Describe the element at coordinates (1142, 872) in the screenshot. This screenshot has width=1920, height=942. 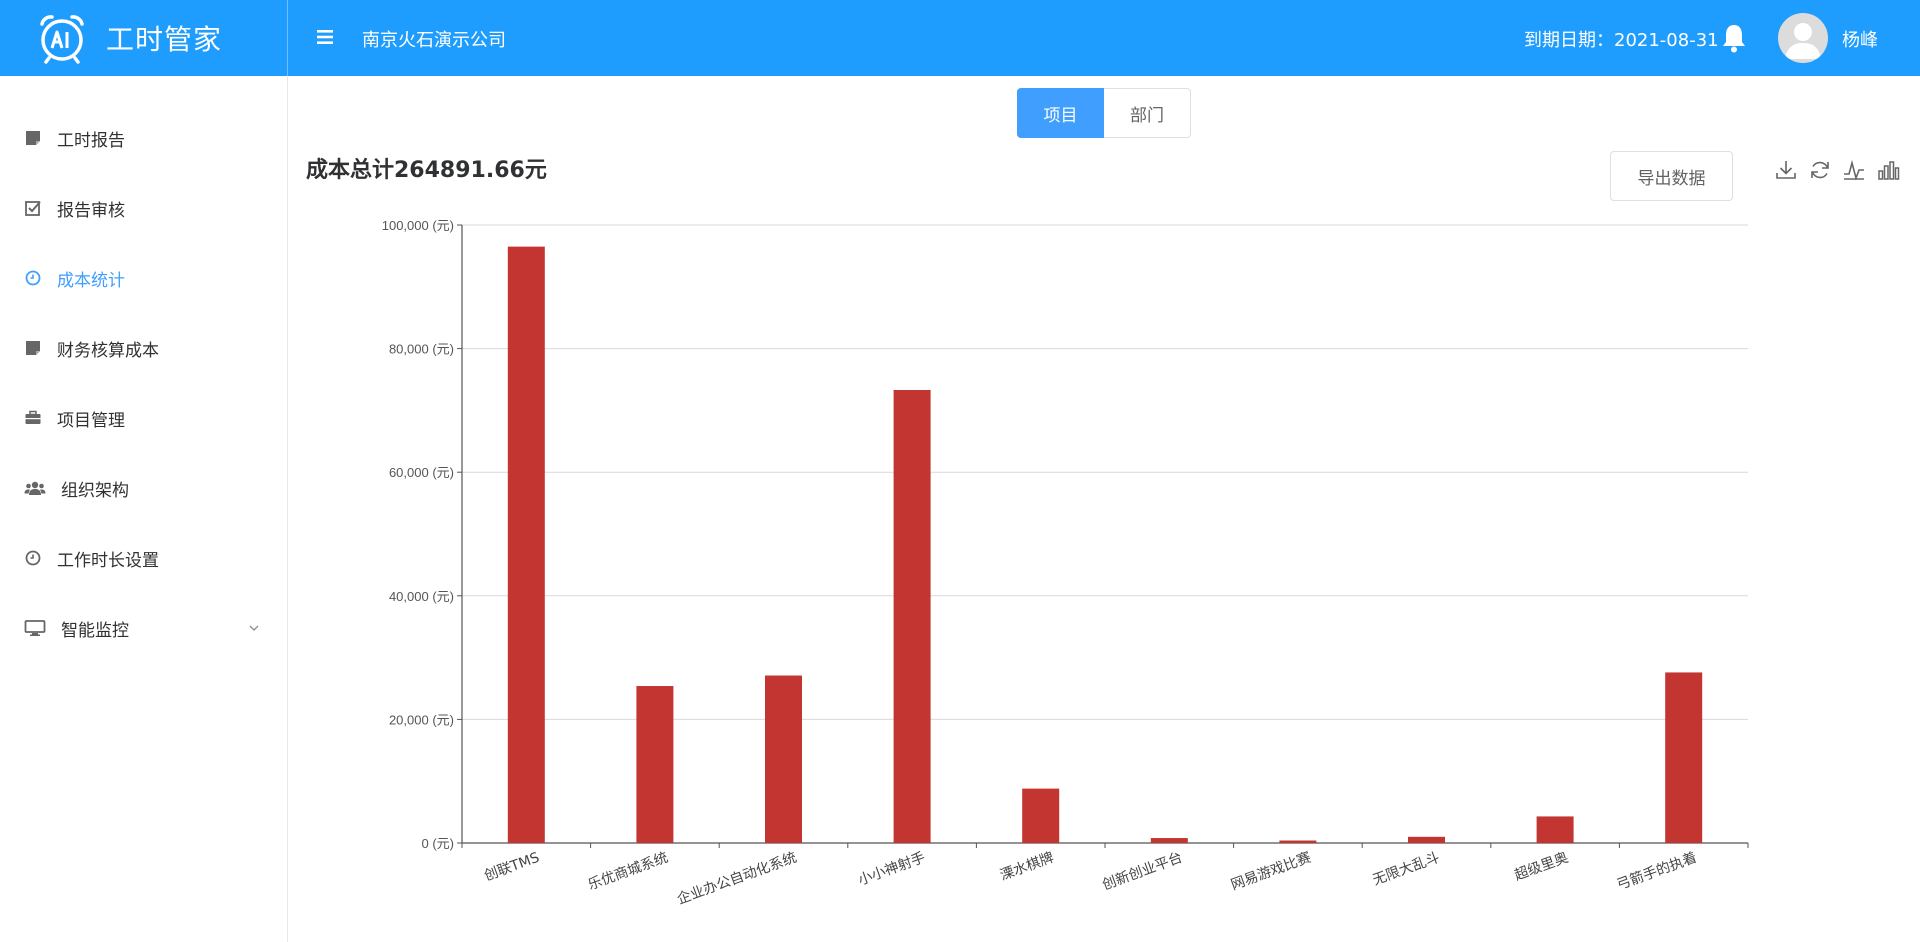
I see `x-category-label: 创新创业平台` at that location.